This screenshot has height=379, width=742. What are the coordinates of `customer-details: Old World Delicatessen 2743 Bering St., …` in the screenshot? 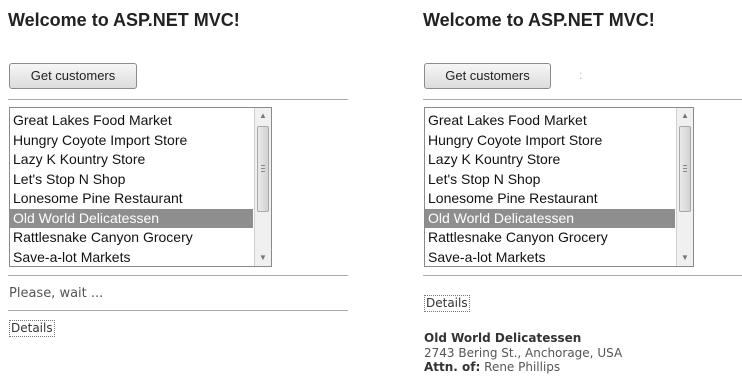 It's located at (523, 353).